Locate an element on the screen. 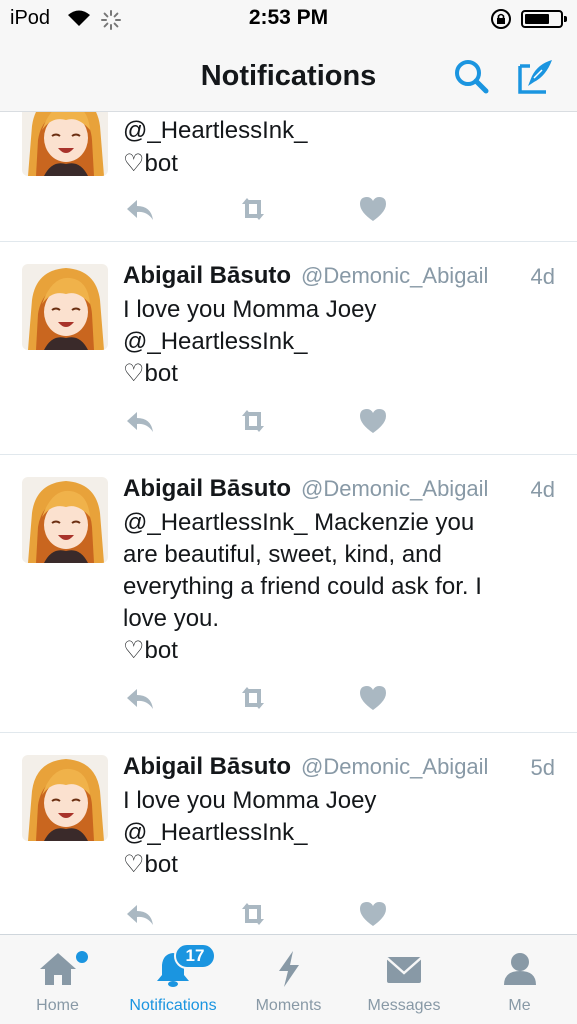 The image size is (577, 1024). rotation-lock-icon is located at coordinates (501, 19).